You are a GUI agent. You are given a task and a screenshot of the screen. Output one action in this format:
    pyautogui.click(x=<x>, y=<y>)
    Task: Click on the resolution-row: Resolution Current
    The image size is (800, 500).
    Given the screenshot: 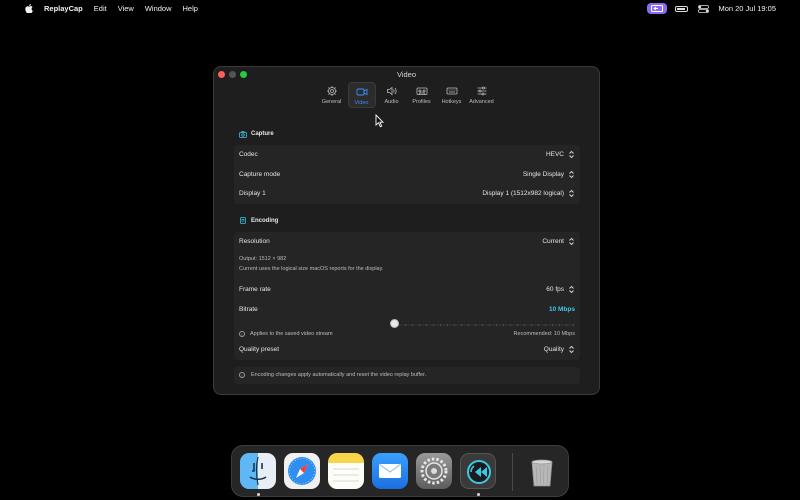 What is the action you would take?
    pyautogui.click(x=407, y=242)
    